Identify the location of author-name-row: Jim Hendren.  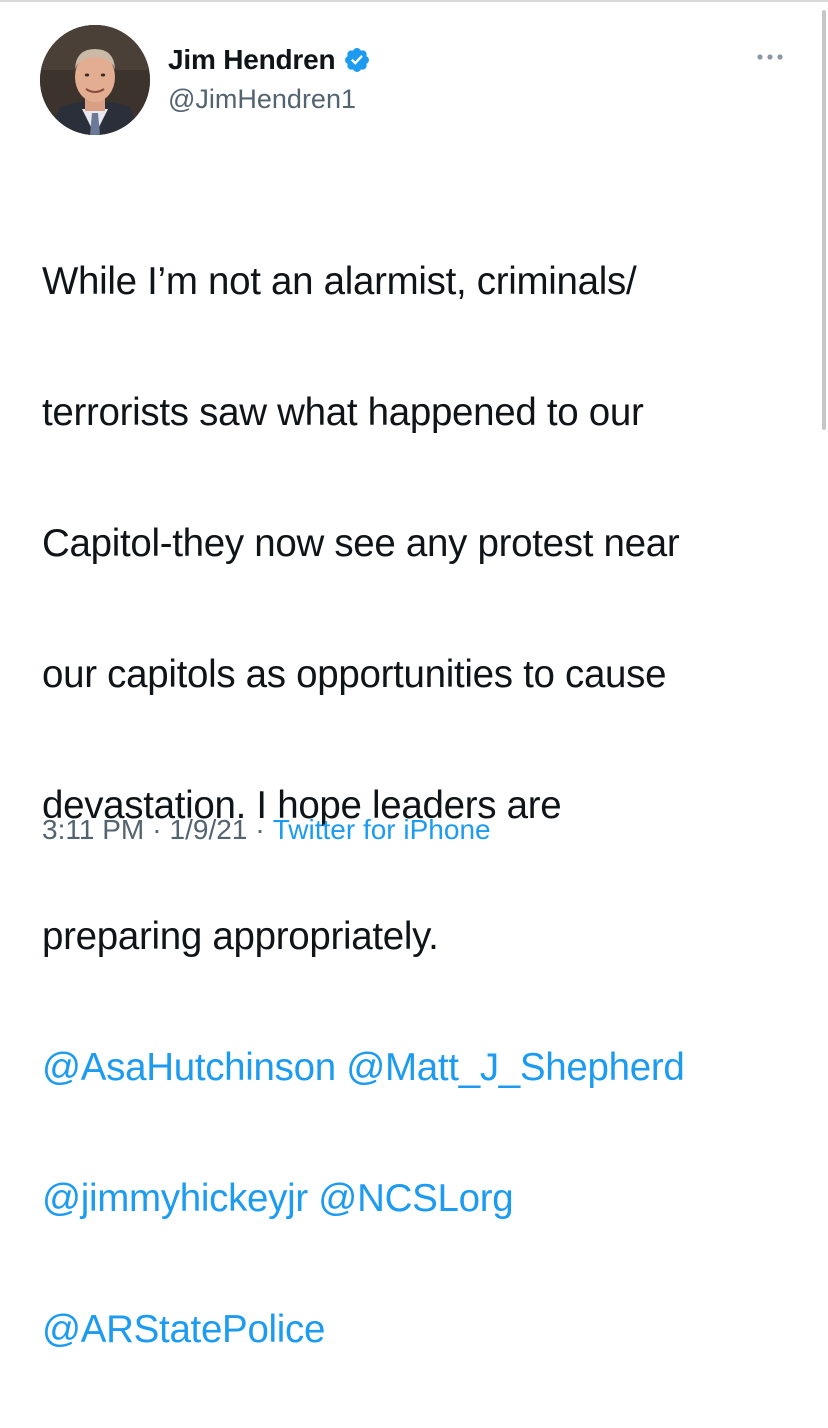
(269, 60).